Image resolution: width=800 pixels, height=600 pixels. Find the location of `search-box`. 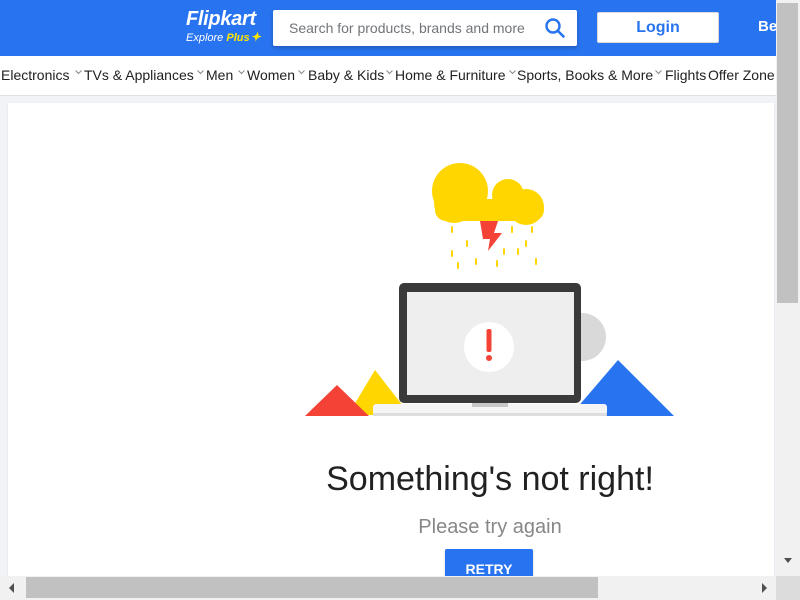

search-box is located at coordinates (425, 28).